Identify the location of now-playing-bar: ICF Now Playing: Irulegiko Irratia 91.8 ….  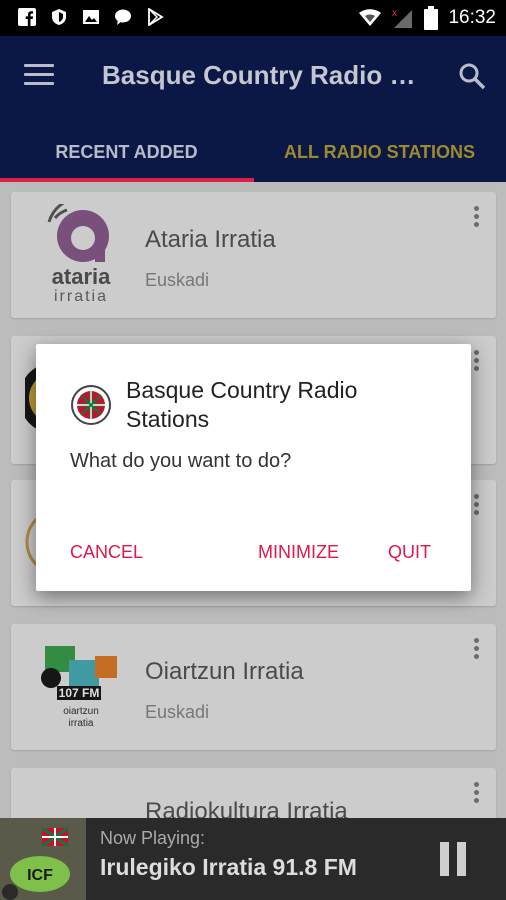
(253, 859).